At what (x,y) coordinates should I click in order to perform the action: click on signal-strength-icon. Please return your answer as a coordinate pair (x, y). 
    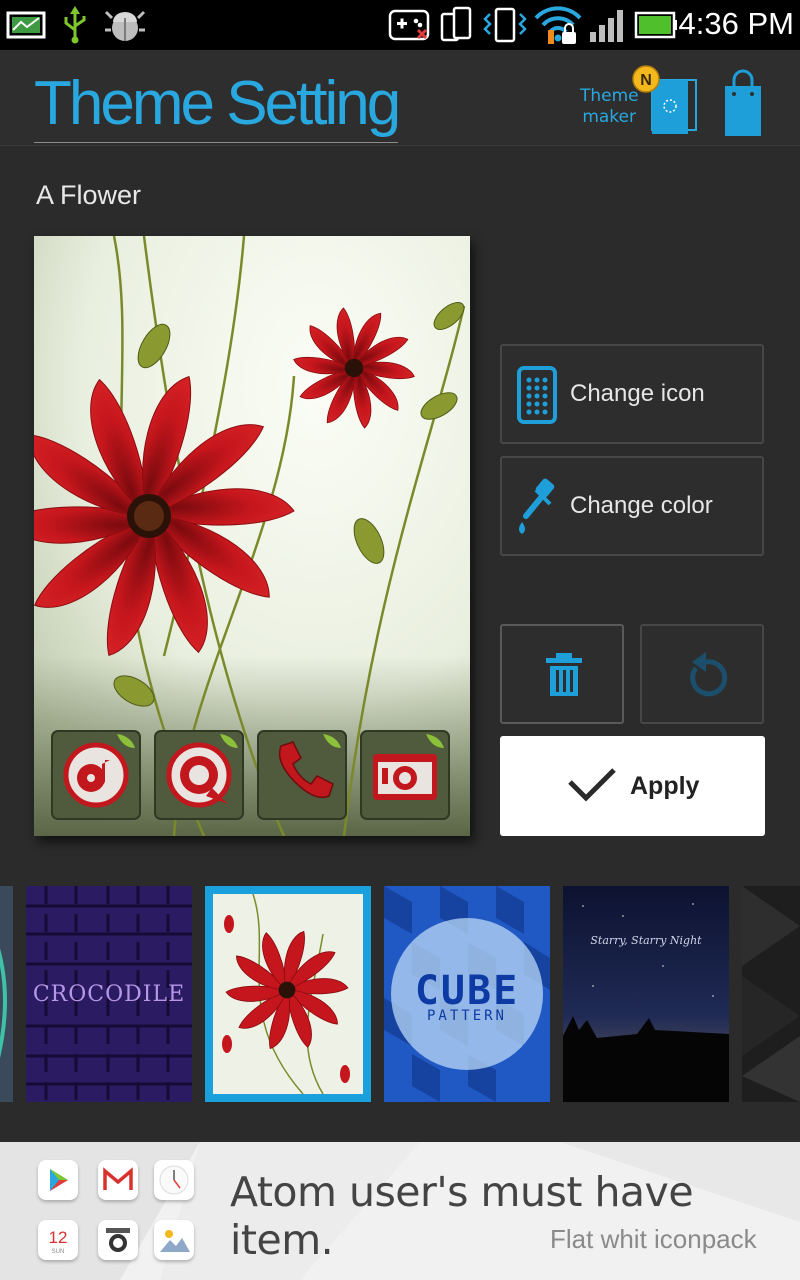
    Looking at the image, I should click on (606, 26).